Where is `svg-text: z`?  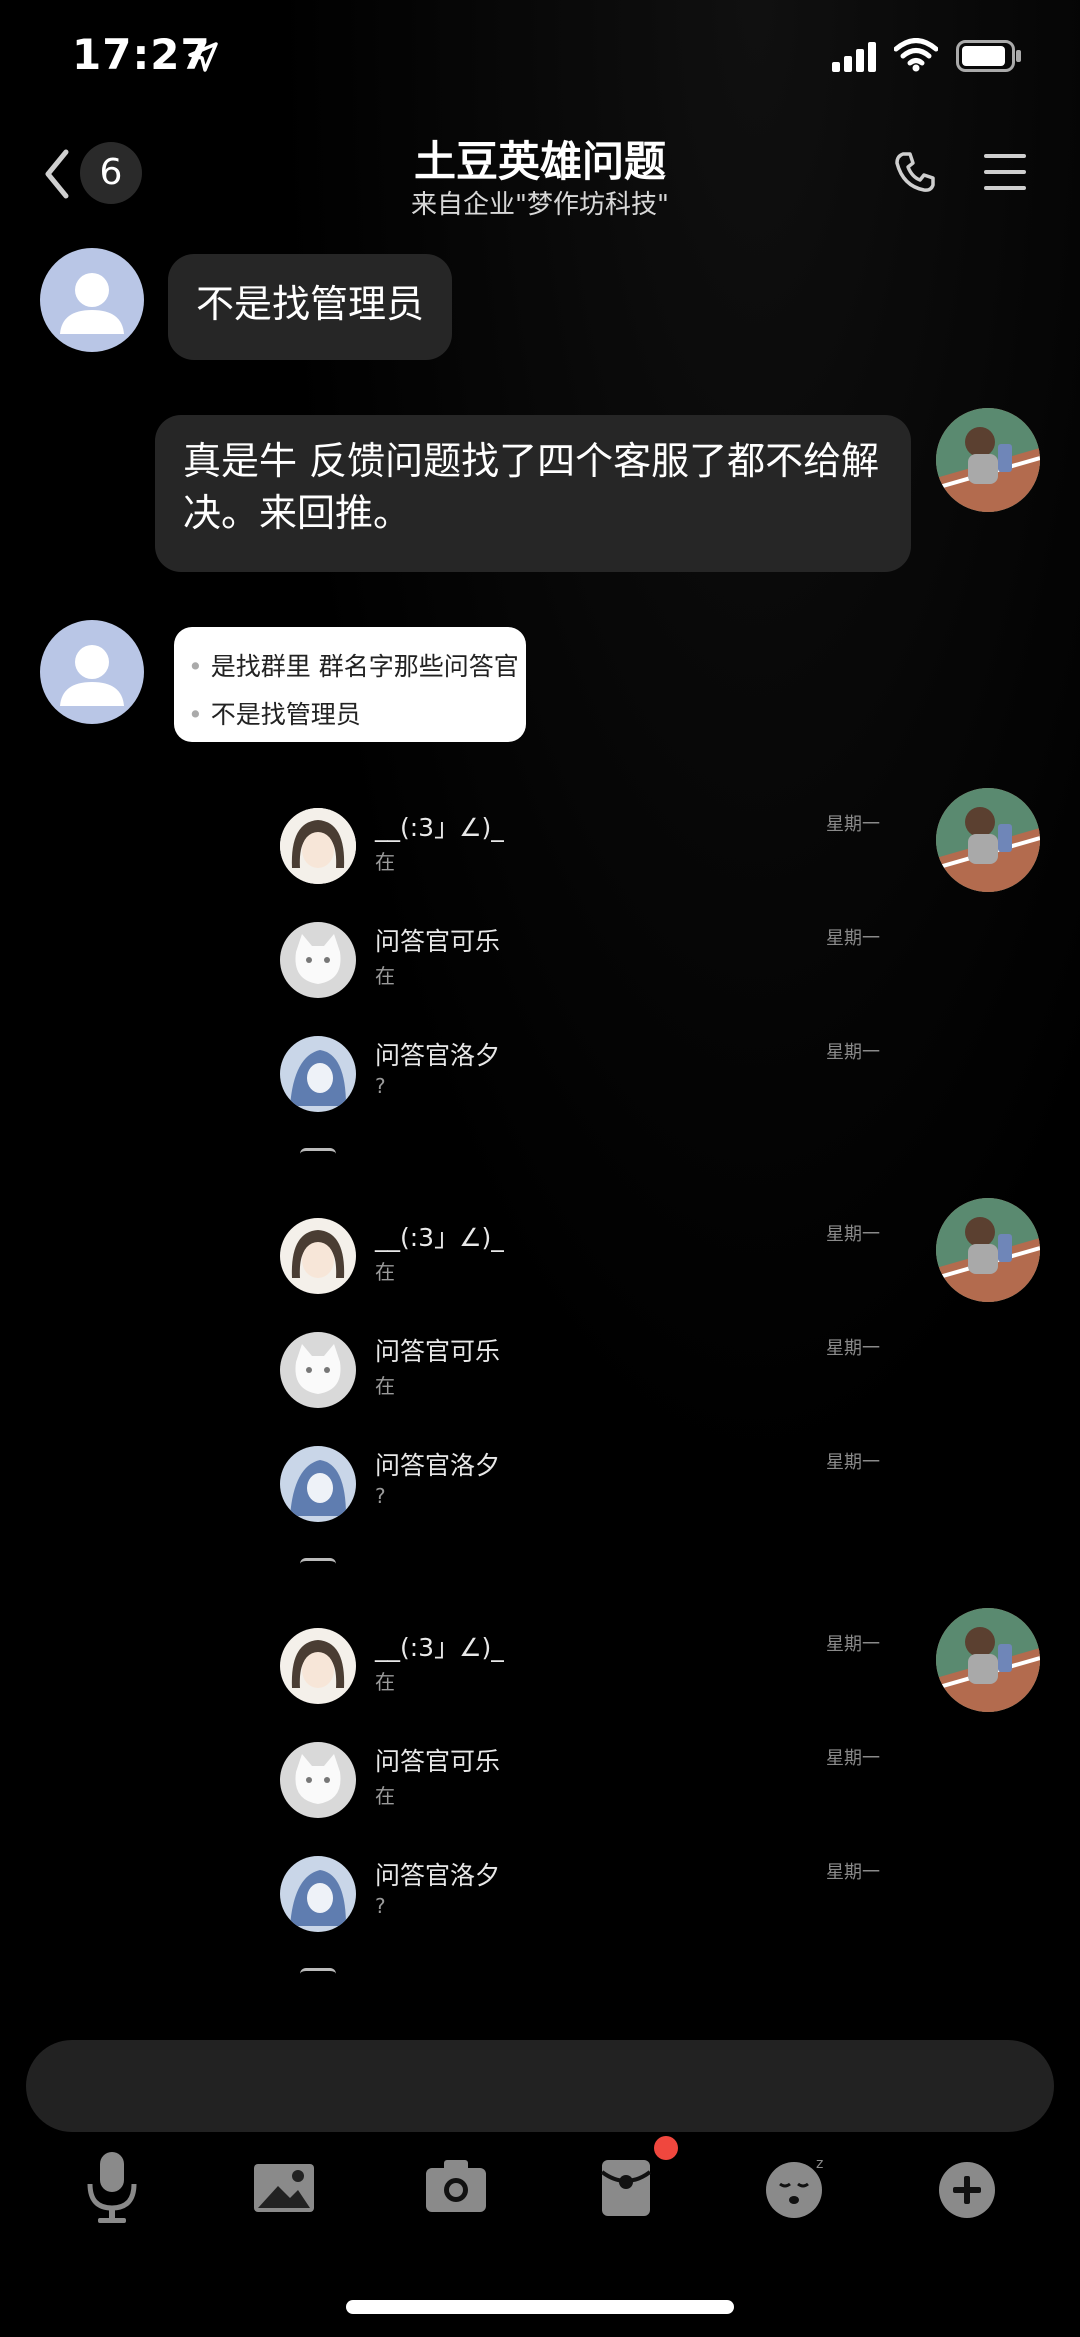
svg-text: z is located at coordinates (819, 2164).